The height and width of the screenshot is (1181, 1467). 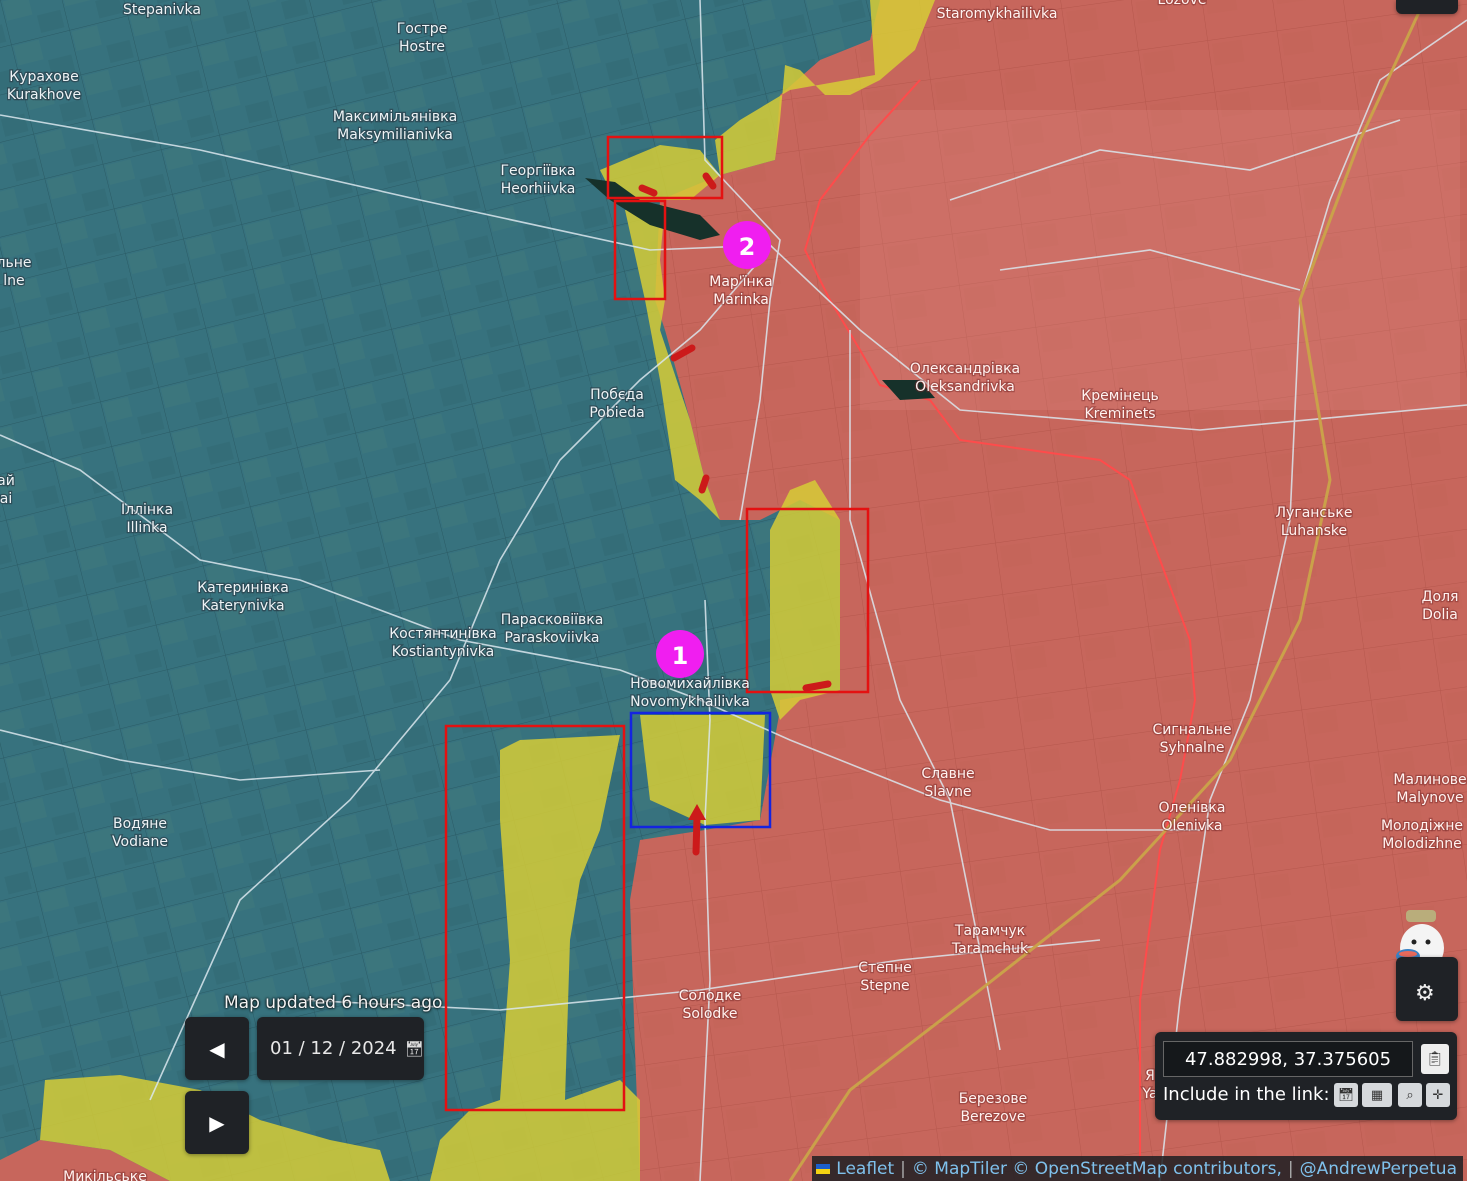 What do you see at coordinates (333, 1048) in the screenshot?
I see `date-value: 01 / 12 / 2024` at bounding box center [333, 1048].